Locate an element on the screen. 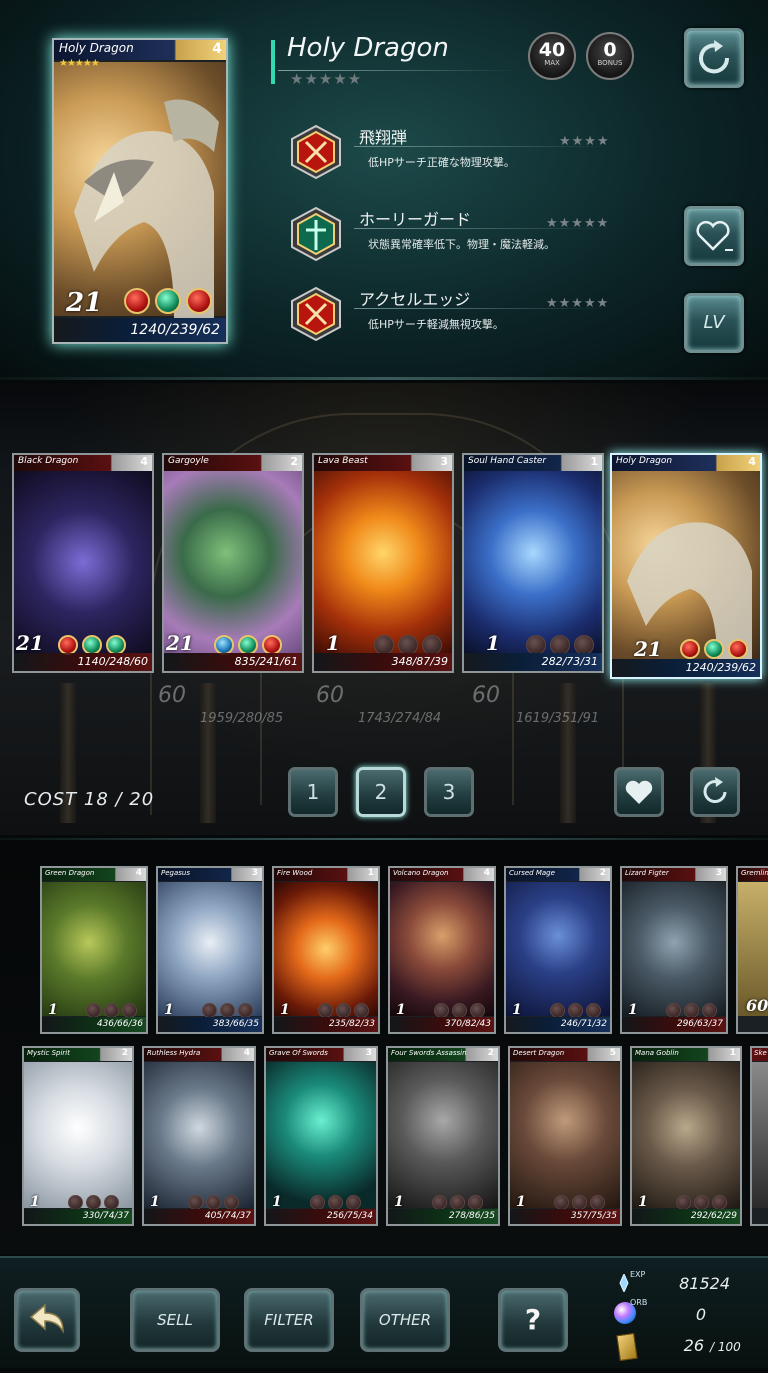 Image resolution: width=768 pixels, height=1373 pixels. collection-card: Four Swords Assassin 2 1 278/86/35 is located at coordinates (443, 1136).